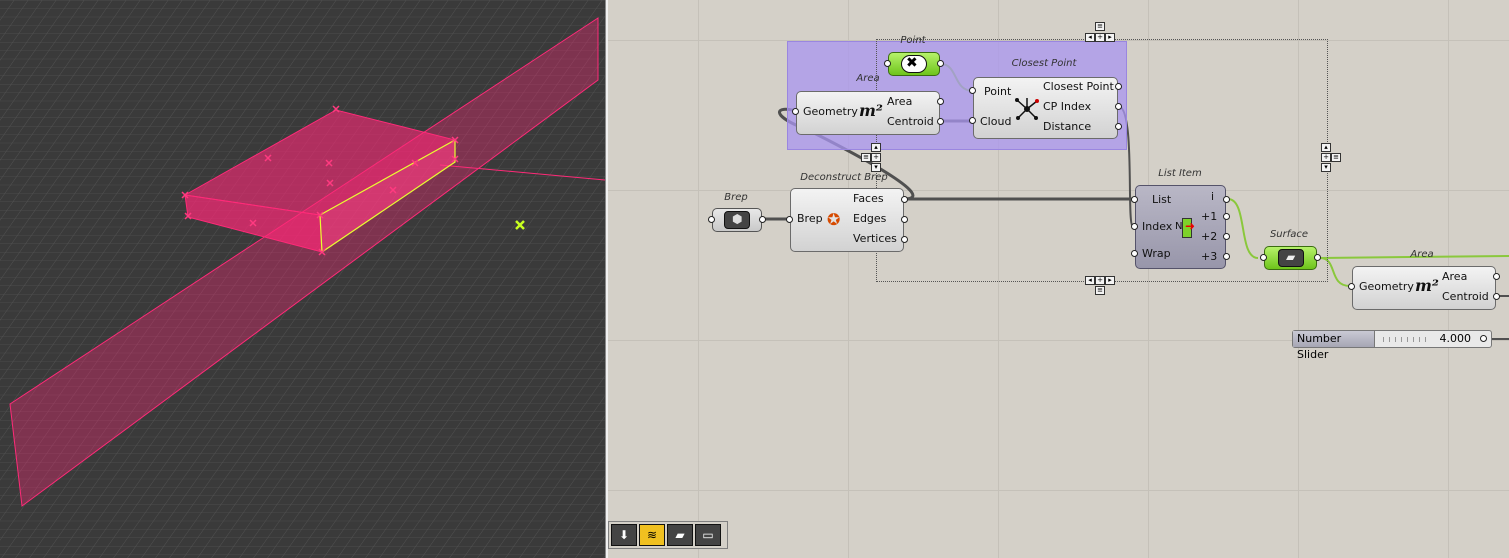 The image size is (1509, 558). Describe the element at coordinates (904, 239) in the screenshot. I see `db-vertices-port` at that location.